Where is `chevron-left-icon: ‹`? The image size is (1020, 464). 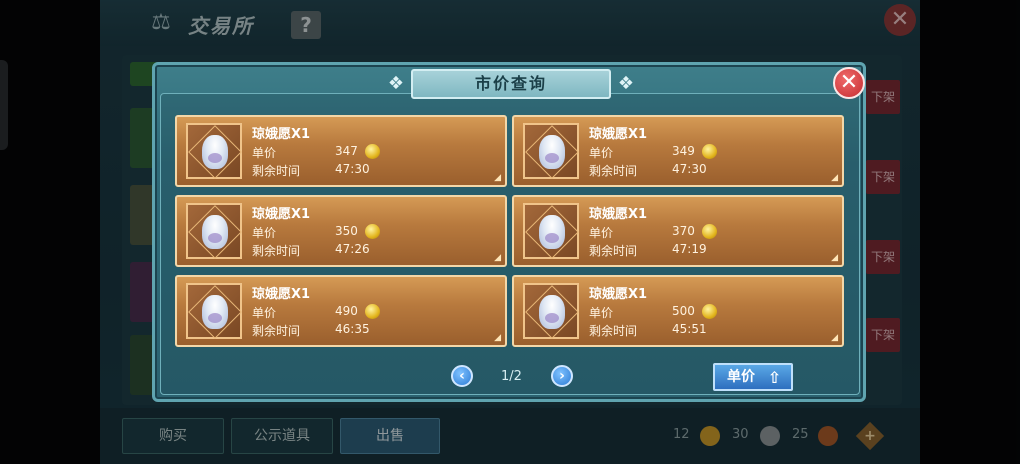 chevron-left-icon: ‹ is located at coordinates (462, 376).